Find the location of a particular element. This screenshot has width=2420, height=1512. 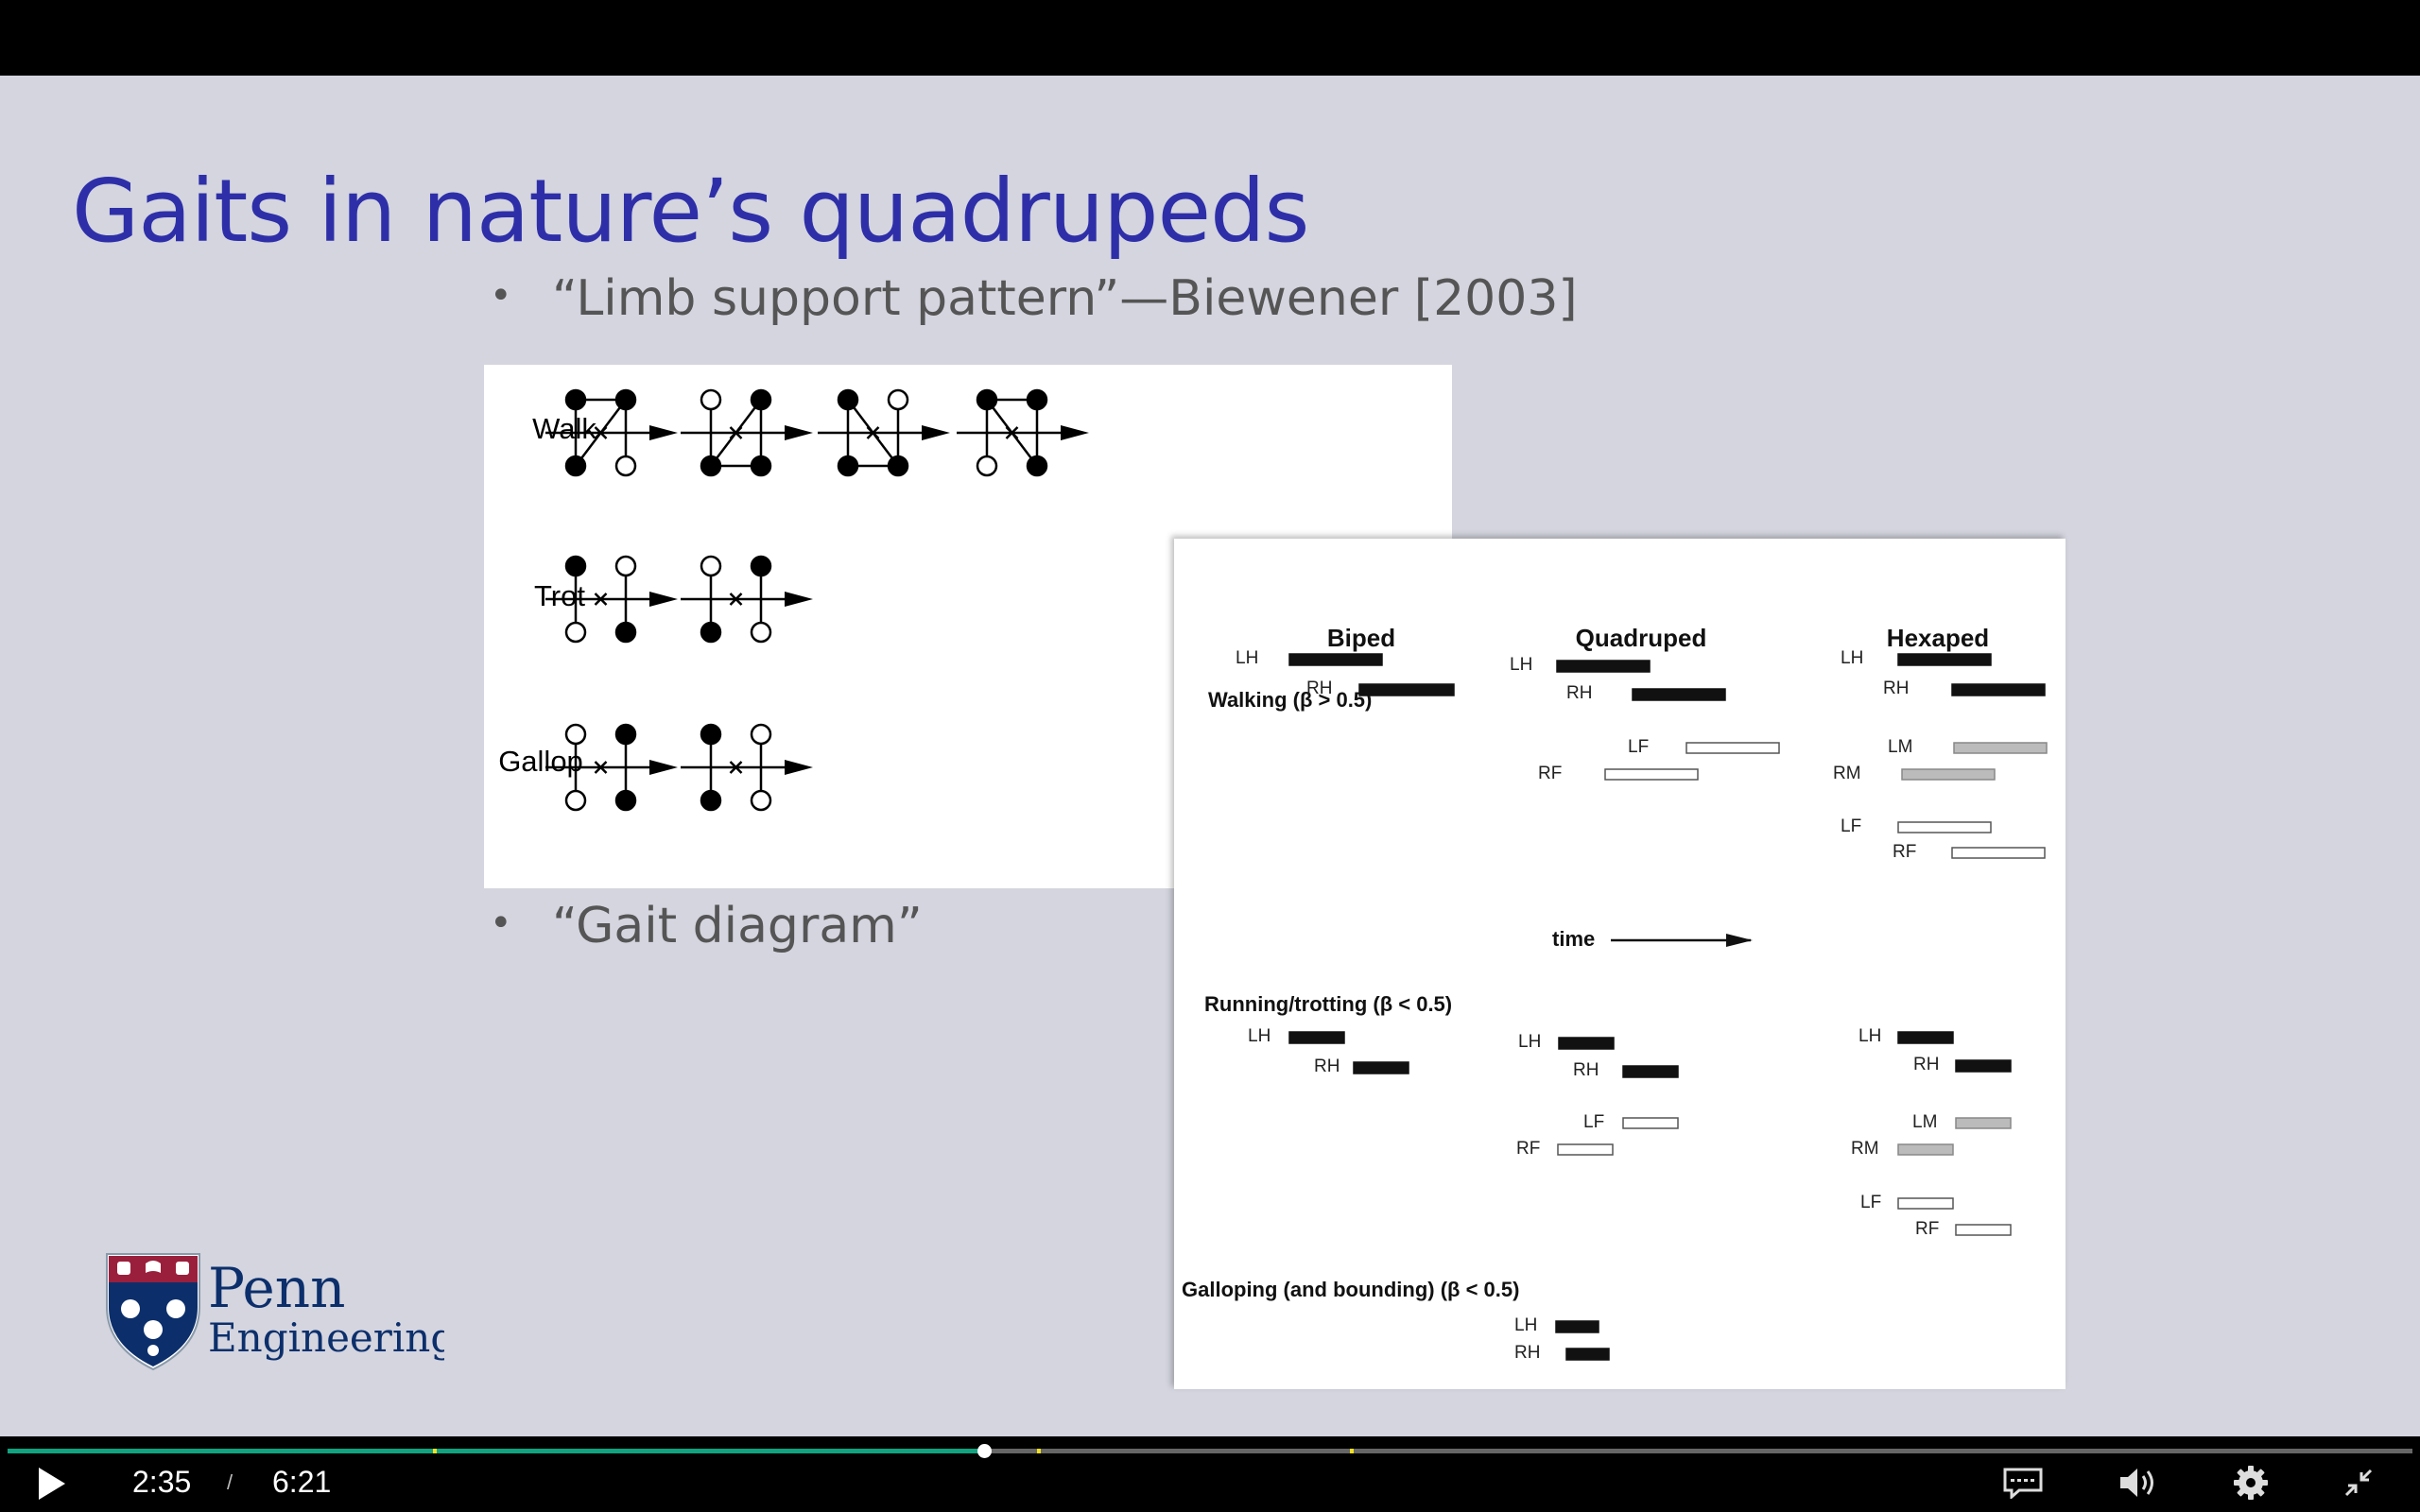

limb-label-rm: RM is located at coordinates (1847, 773).